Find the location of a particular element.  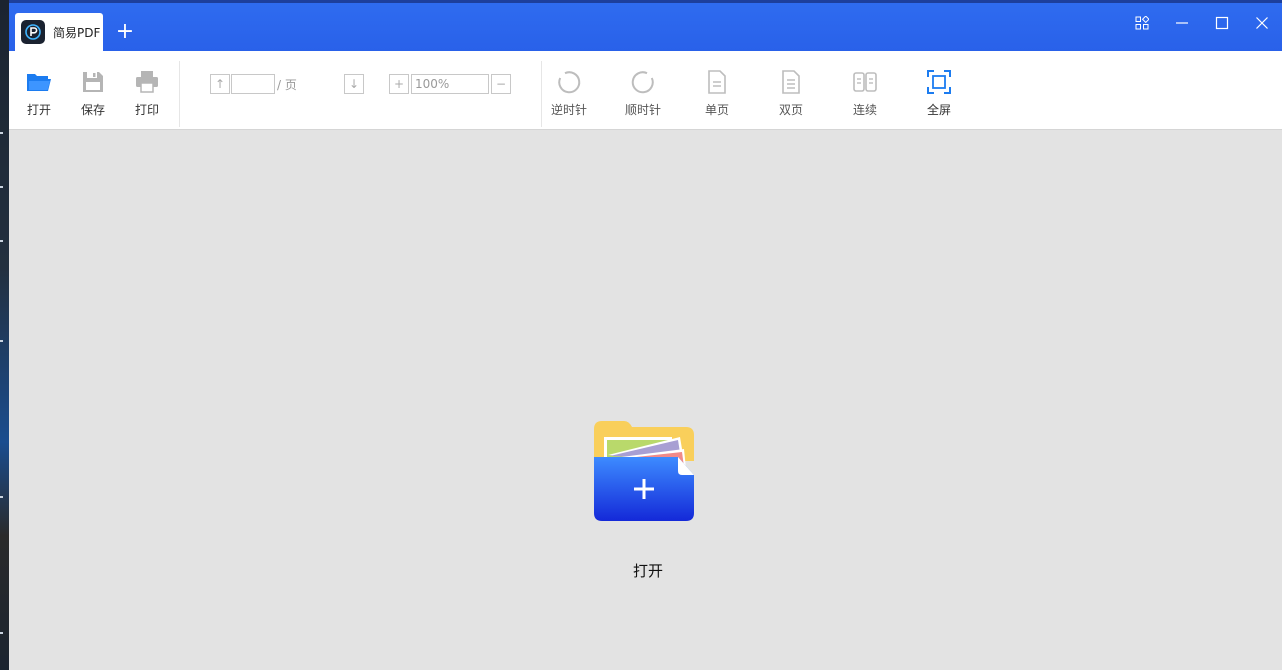

app-logo-icon is located at coordinates (33, 32).